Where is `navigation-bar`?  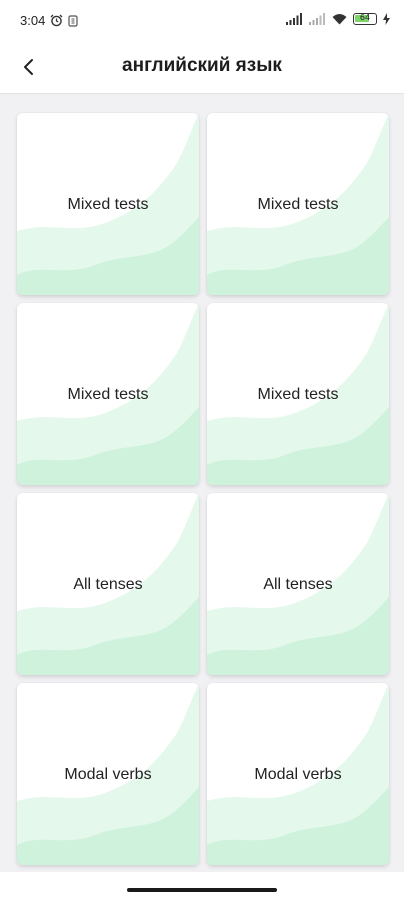 navigation-bar is located at coordinates (202, 886).